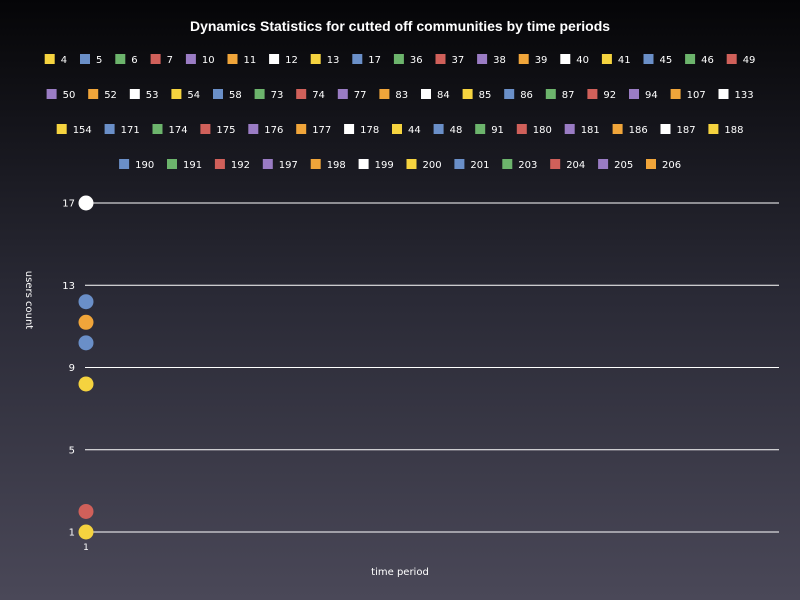  What do you see at coordinates (432, 165) in the screenshot?
I see `legend-label: 200` at bounding box center [432, 165].